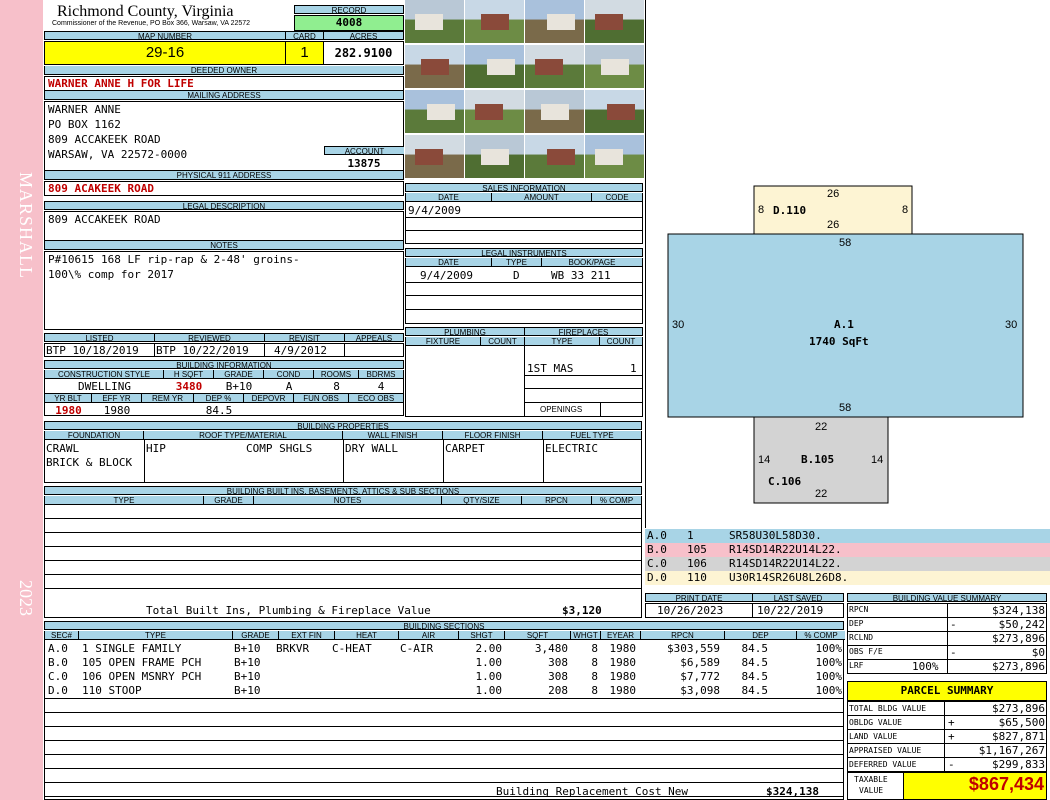  Describe the element at coordinates (239, 386) in the screenshot. I see `bi-grade: B+10` at that location.